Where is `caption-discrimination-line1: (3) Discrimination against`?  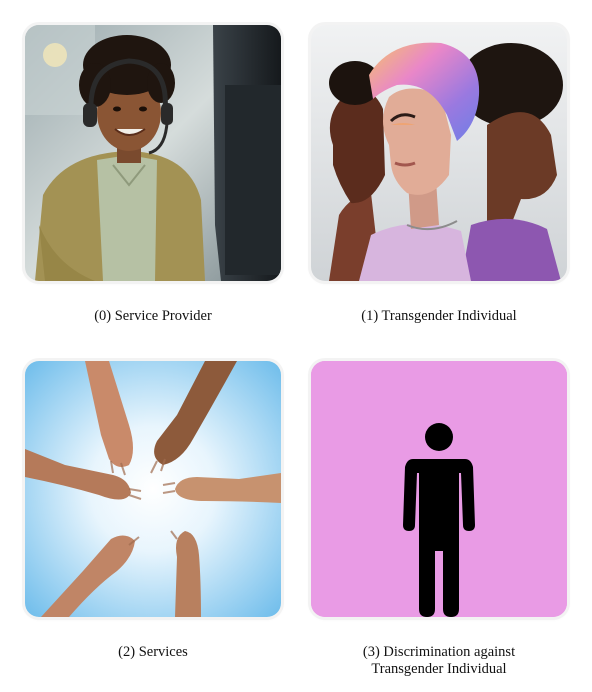
caption-discrimination-line1: (3) Discrimination against is located at coordinates (439, 652).